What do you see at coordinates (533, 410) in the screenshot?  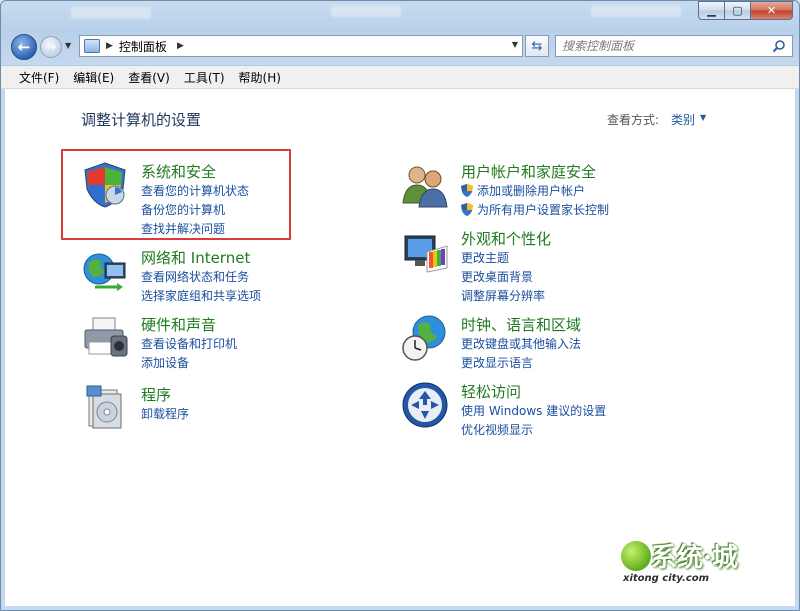 I see `link-recommended-settings: 使用 Windows 建议的设置` at bounding box center [533, 410].